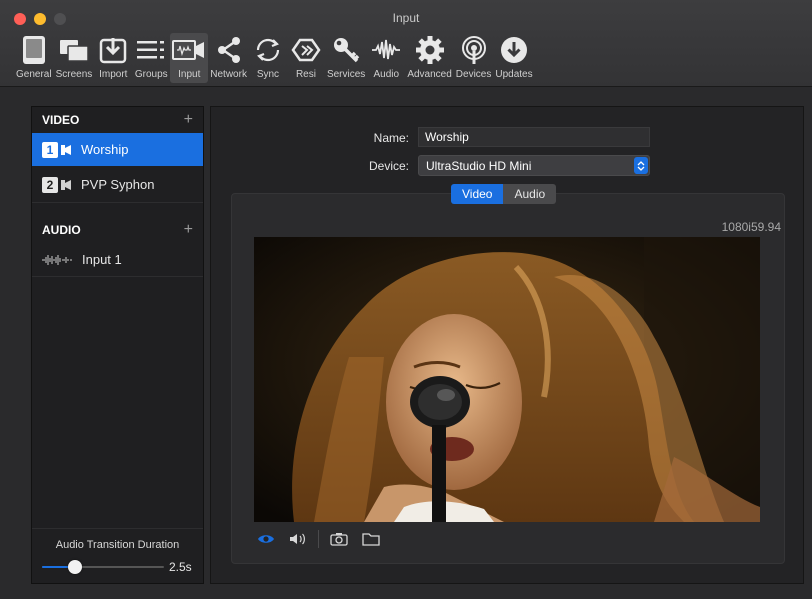 This screenshot has height=599, width=812. Describe the element at coordinates (306, 50) in the screenshot. I see `resi-icon` at that location.